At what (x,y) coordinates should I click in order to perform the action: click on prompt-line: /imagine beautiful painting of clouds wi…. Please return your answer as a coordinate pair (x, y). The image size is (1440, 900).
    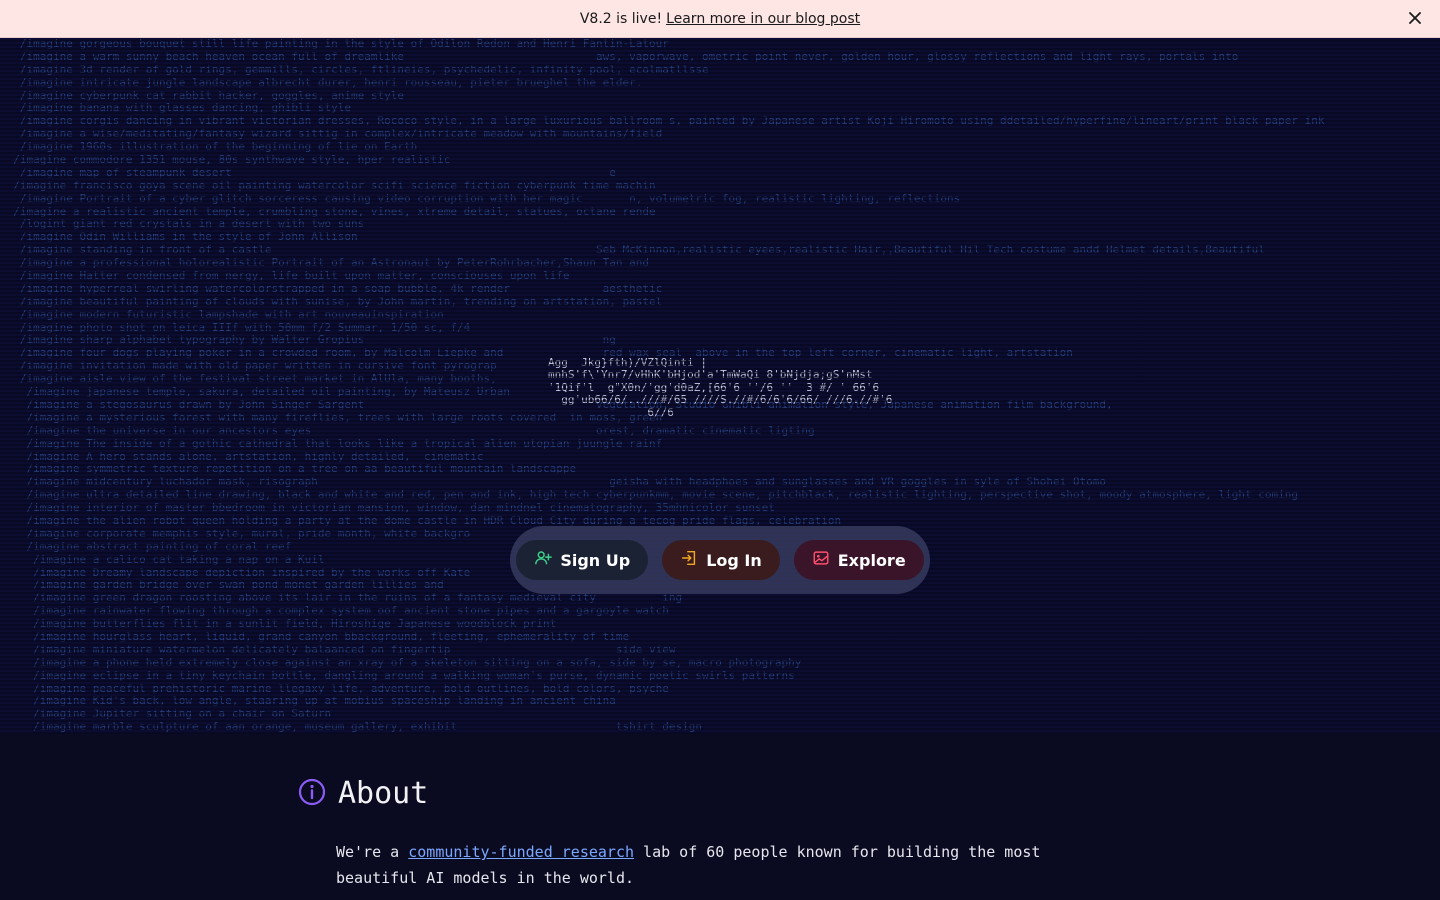
    Looking at the image, I should click on (331, 301).